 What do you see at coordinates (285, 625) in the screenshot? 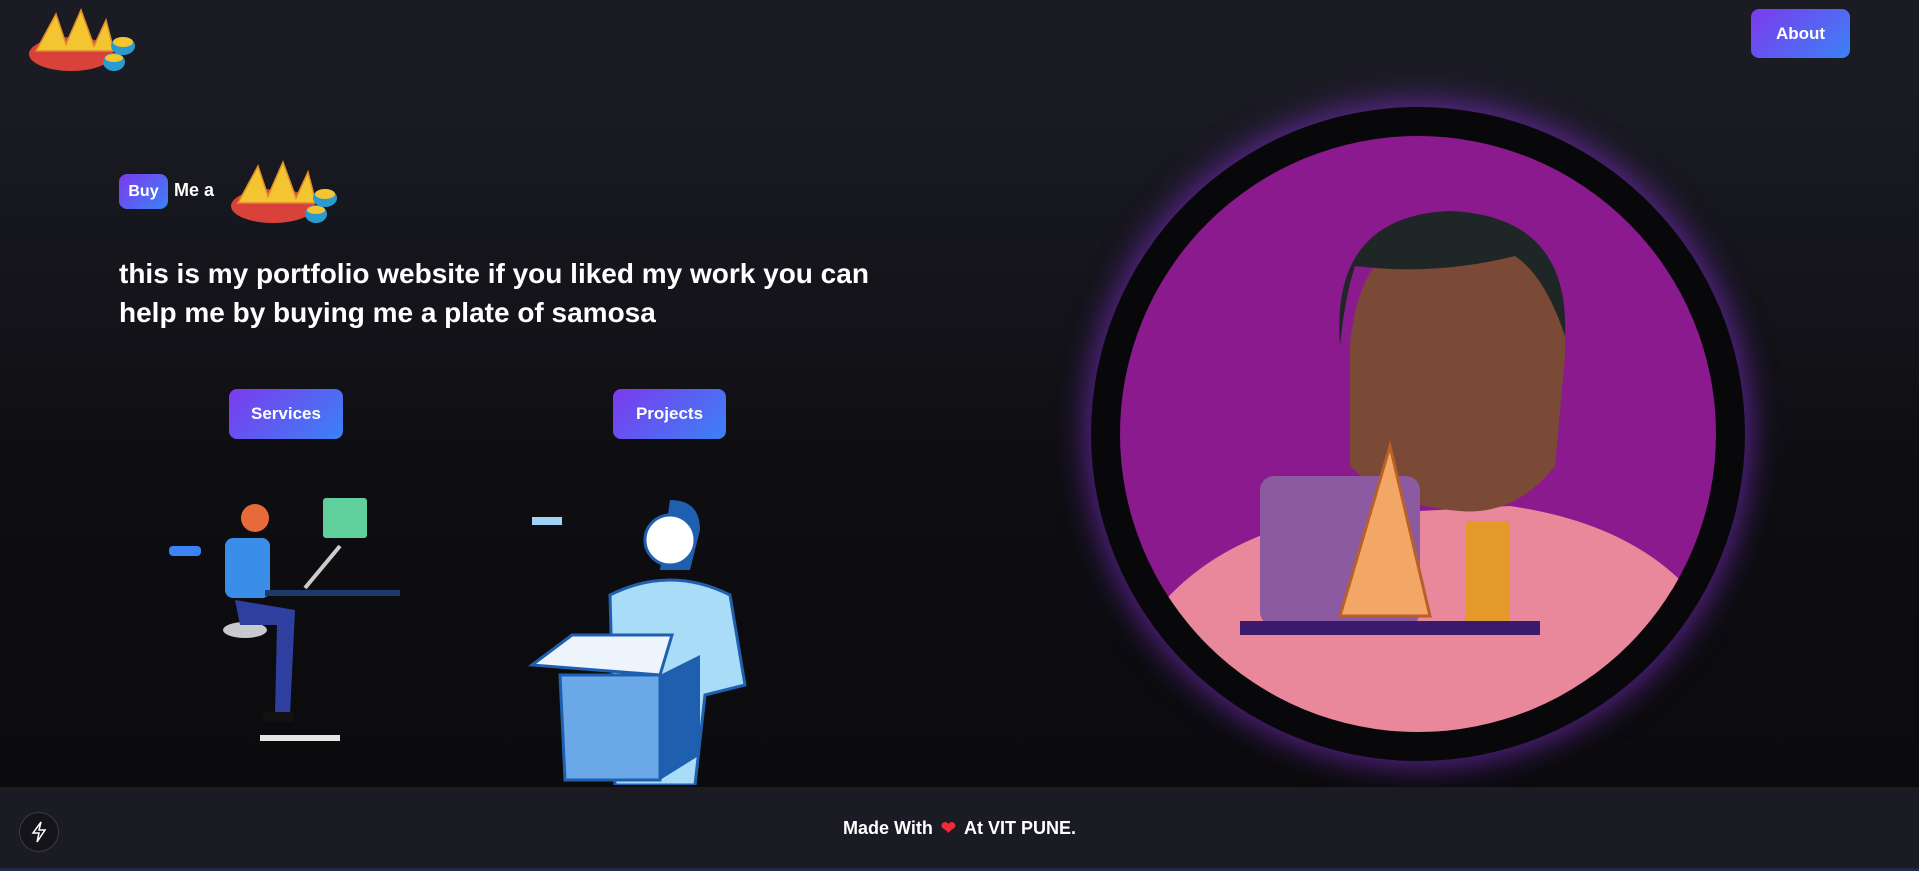
I see `developer-illustration` at bounding box center [285, 625].